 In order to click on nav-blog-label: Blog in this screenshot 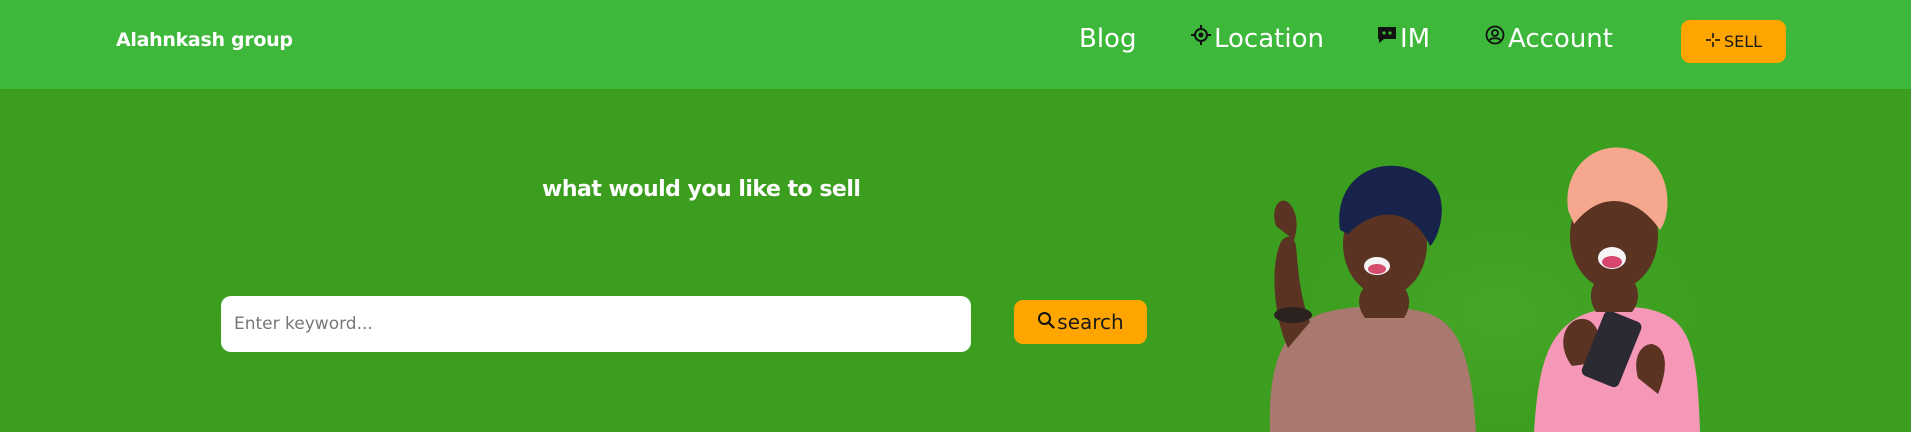, I will do `click(1108, 39)`.